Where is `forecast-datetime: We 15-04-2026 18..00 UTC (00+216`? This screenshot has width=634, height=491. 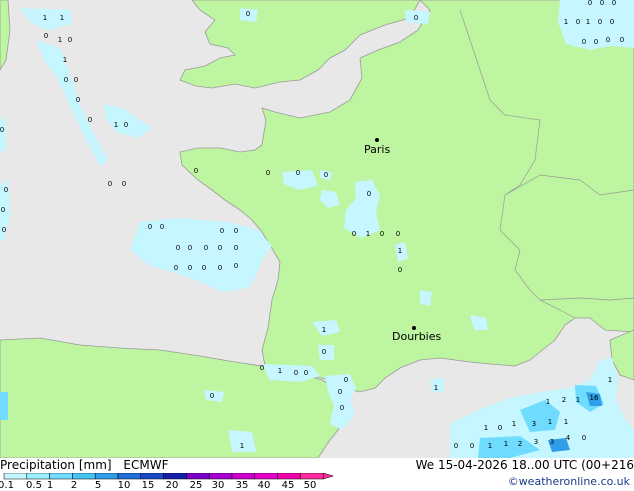 forecast-datetime: We 15-04-2026 18..00 UTC (00+216 is located at coordinates (524, 465).